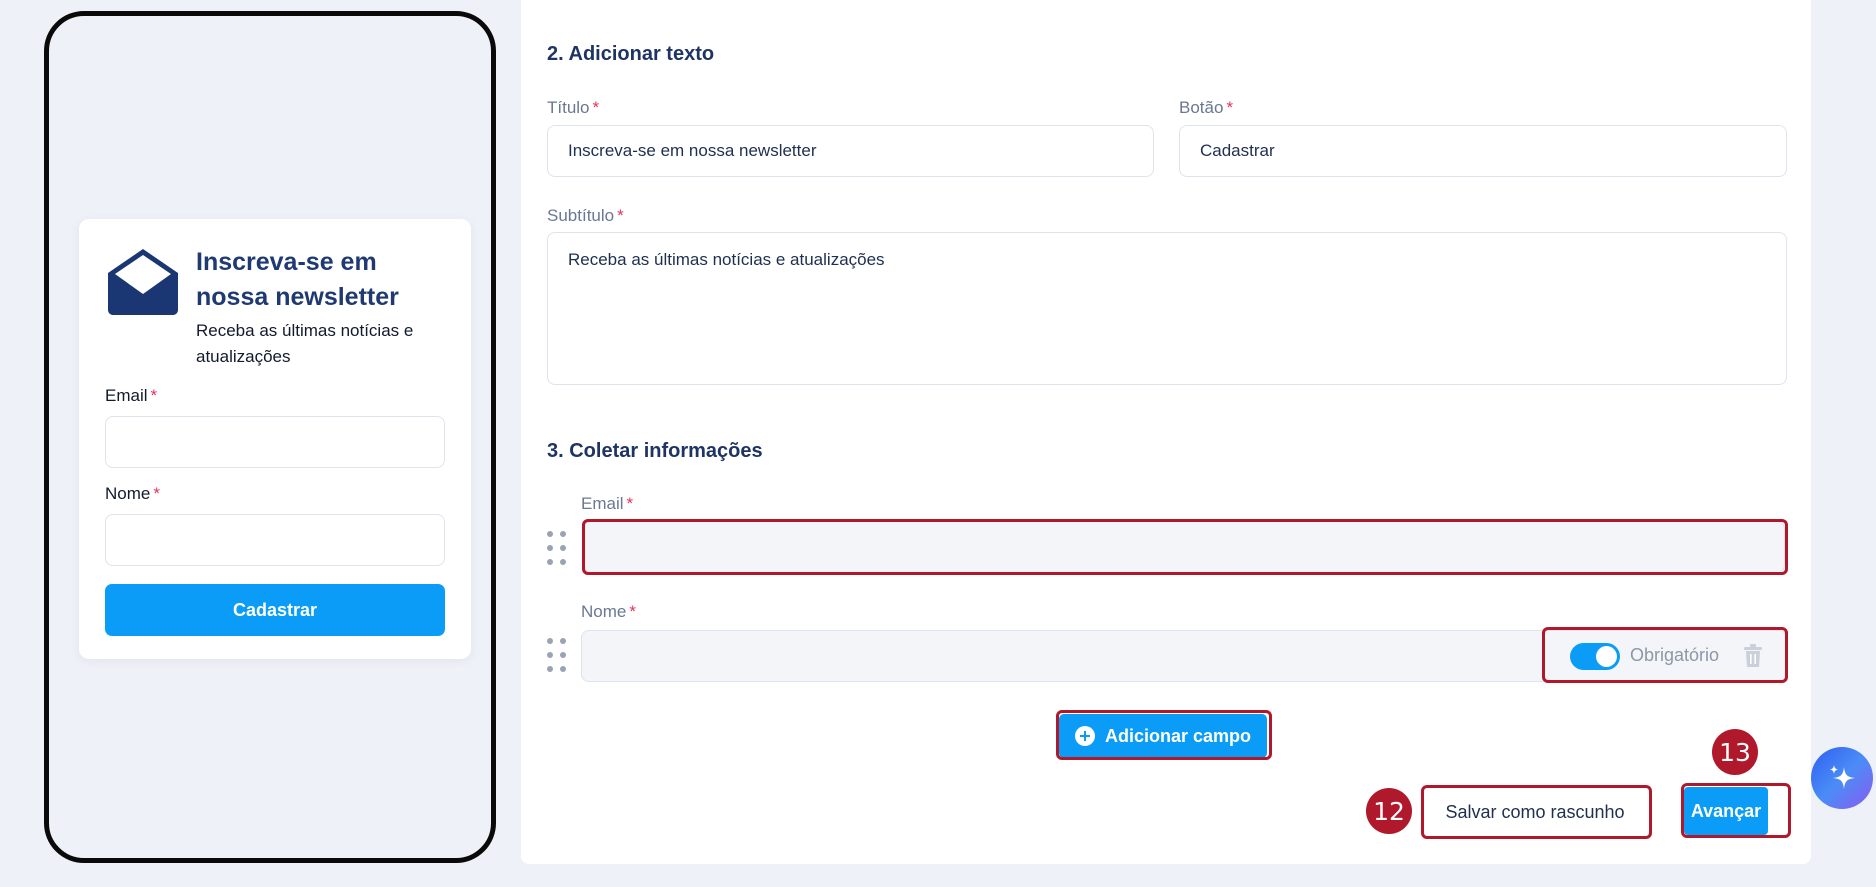  I want to click on subtitle-label: Subtítulo *, so click(585, 216).